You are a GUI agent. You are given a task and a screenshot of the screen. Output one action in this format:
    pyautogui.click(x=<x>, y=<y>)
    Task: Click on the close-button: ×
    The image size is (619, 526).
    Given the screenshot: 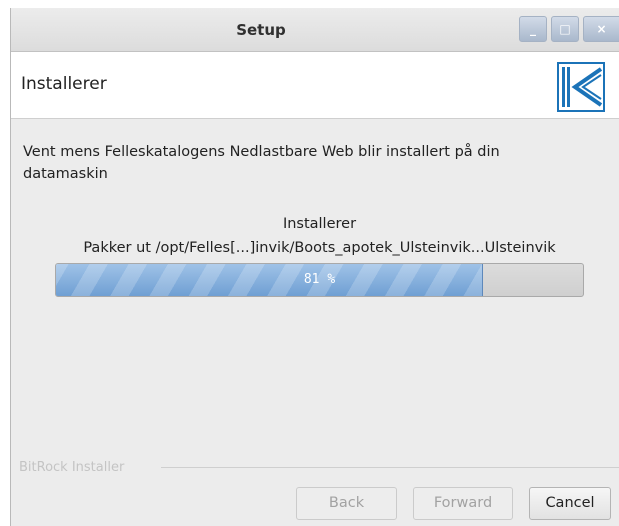 What is the action you would take?
    pyautogui.click(x=601, y=29)
    